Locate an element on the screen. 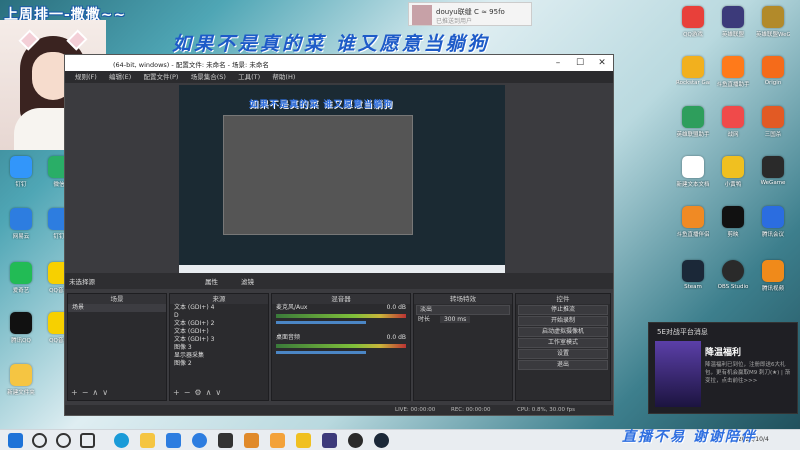 This screenshot has width=800, height=450. mail-icon is located at coordinates (173, 440).